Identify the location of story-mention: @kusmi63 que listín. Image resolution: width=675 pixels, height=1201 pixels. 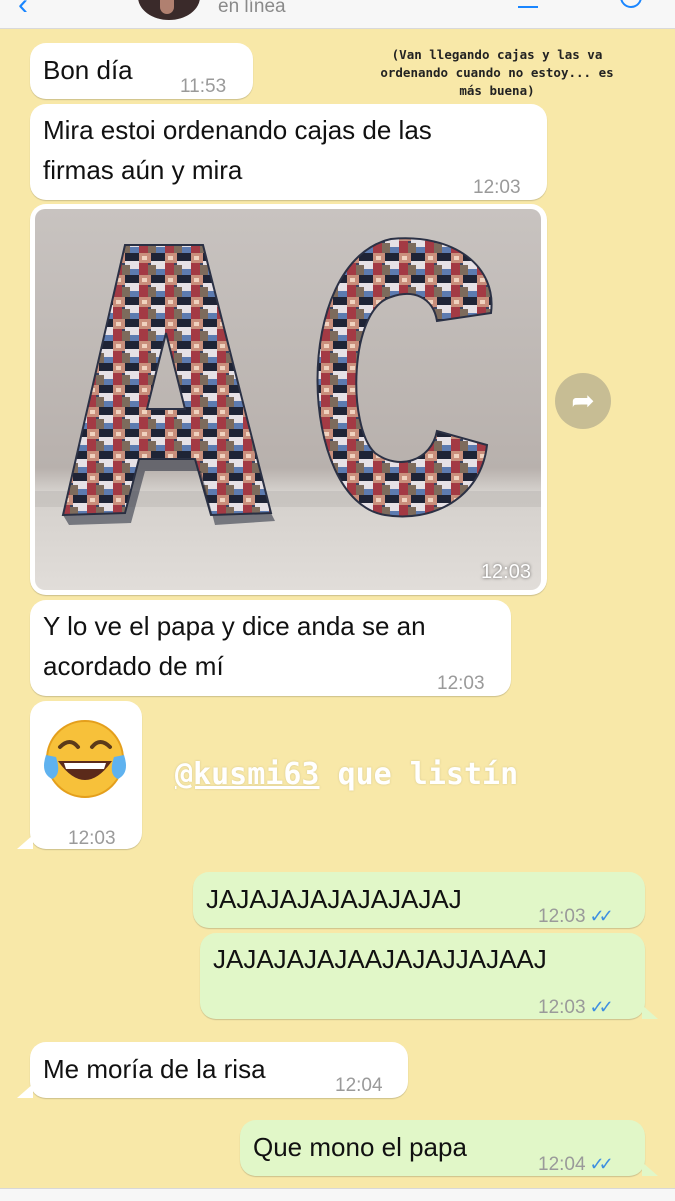
(346, 774).